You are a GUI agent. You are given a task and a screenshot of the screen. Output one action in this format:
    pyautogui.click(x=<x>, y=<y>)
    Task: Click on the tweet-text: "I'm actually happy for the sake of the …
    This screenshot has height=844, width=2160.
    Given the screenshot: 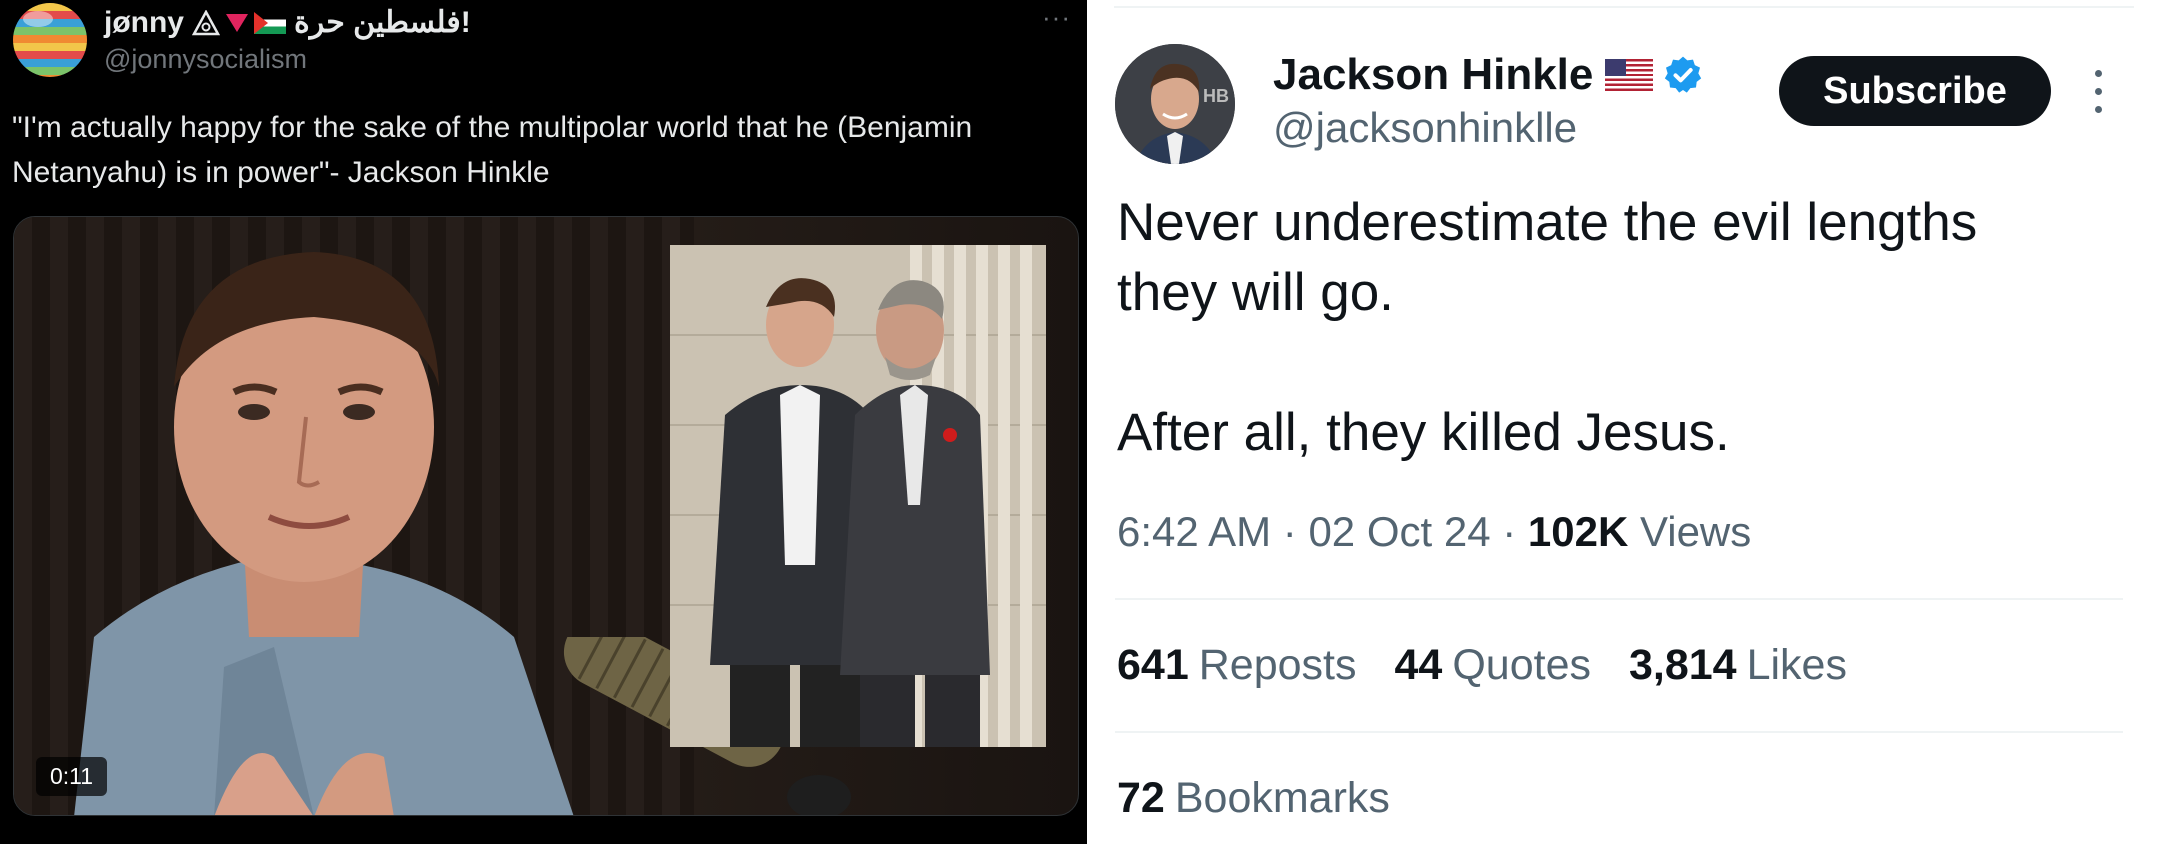 What is the action you would take?
    pyautogui.click(x=492, y=150)
    